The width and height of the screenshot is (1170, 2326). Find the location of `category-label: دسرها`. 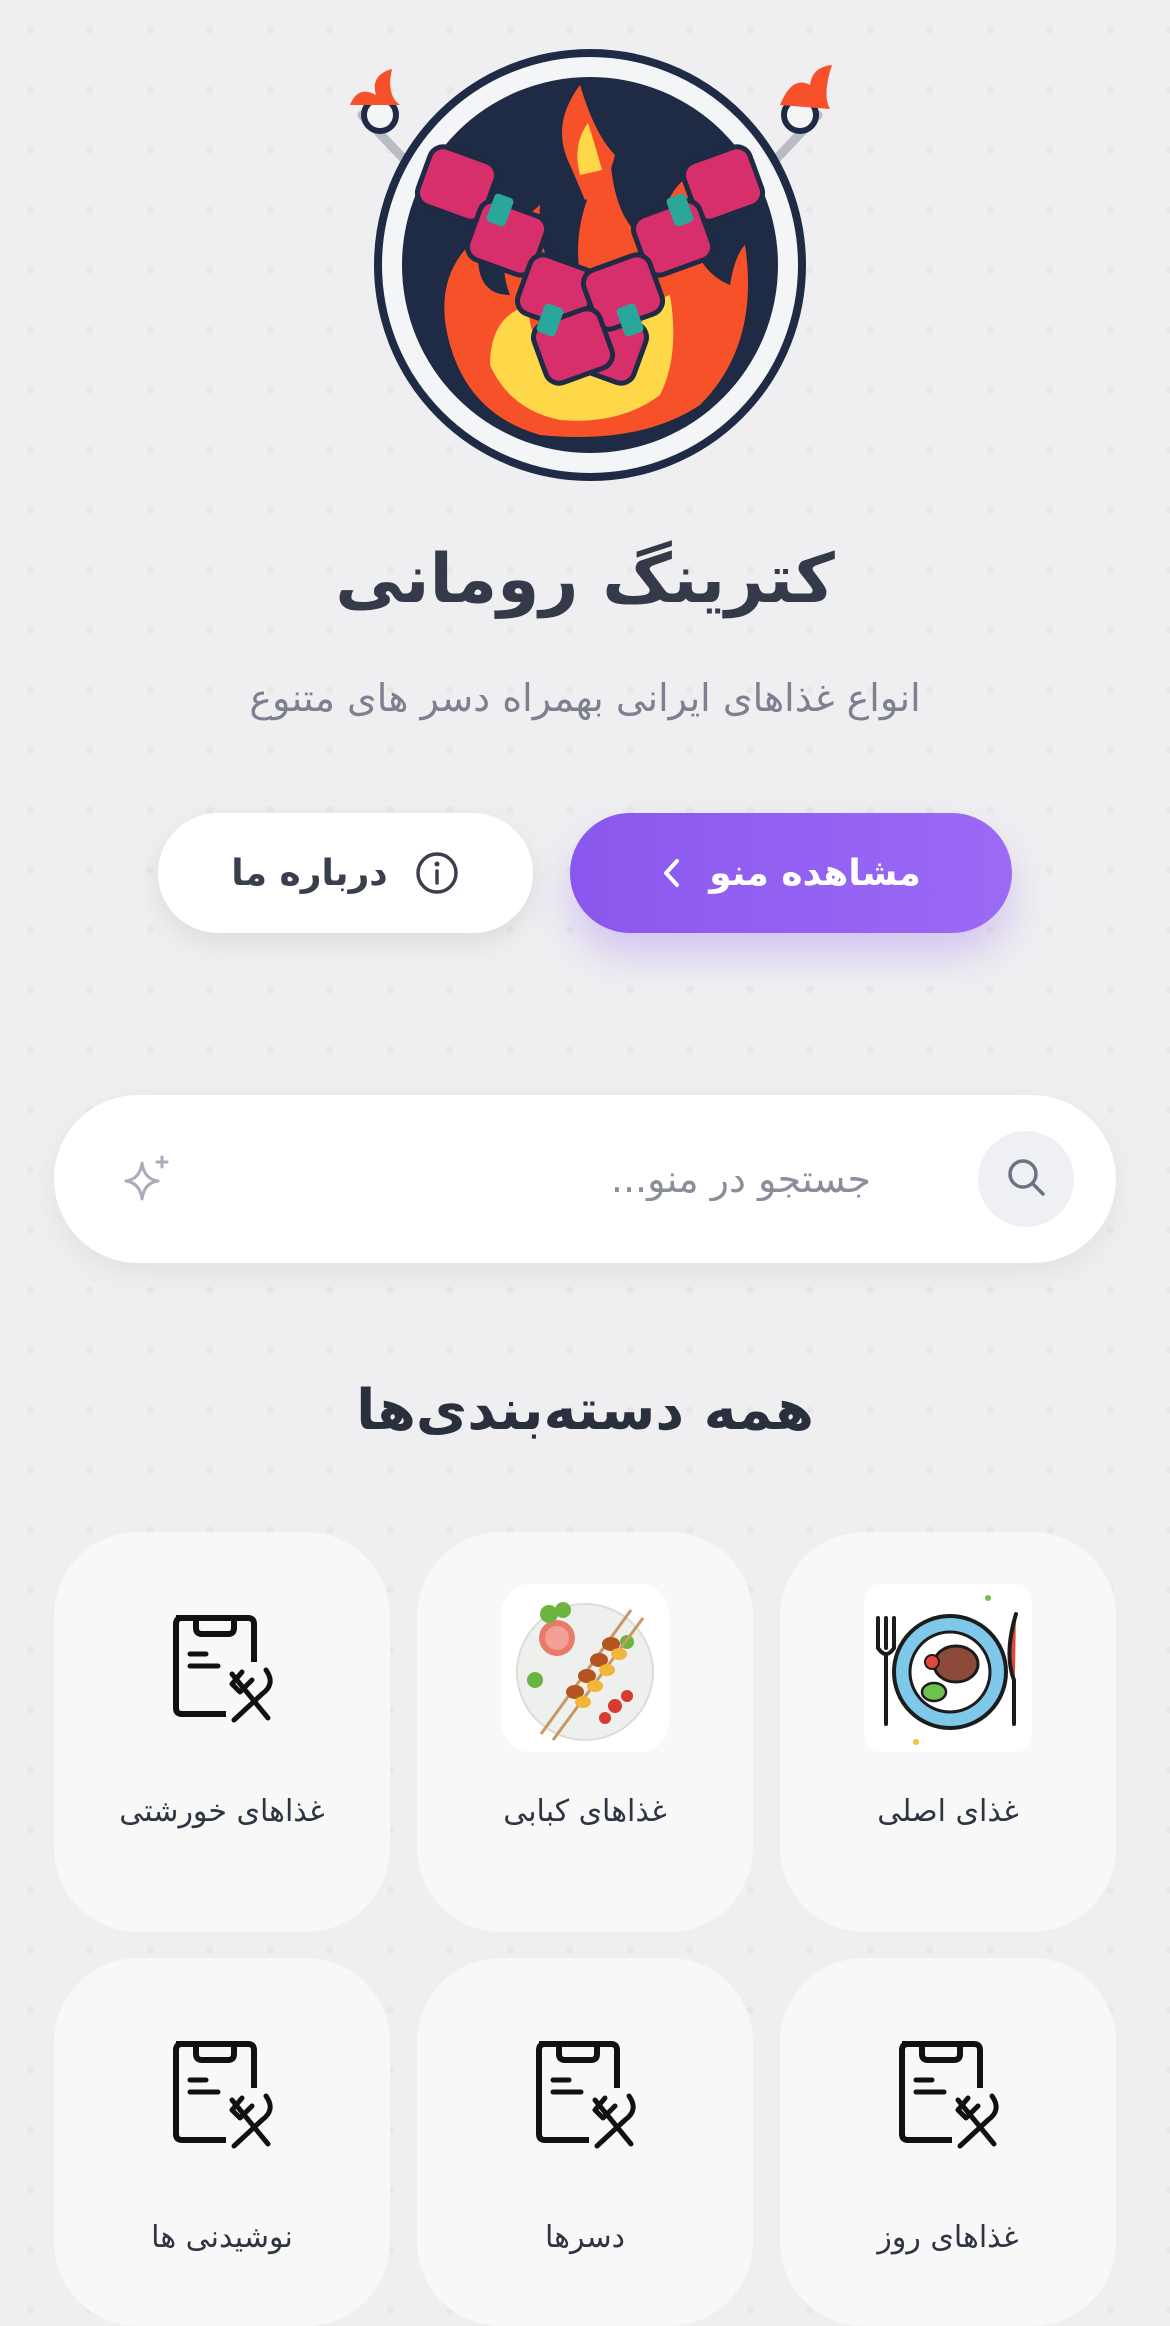

category-label: دسرها is located at coordinates (584, 2237).